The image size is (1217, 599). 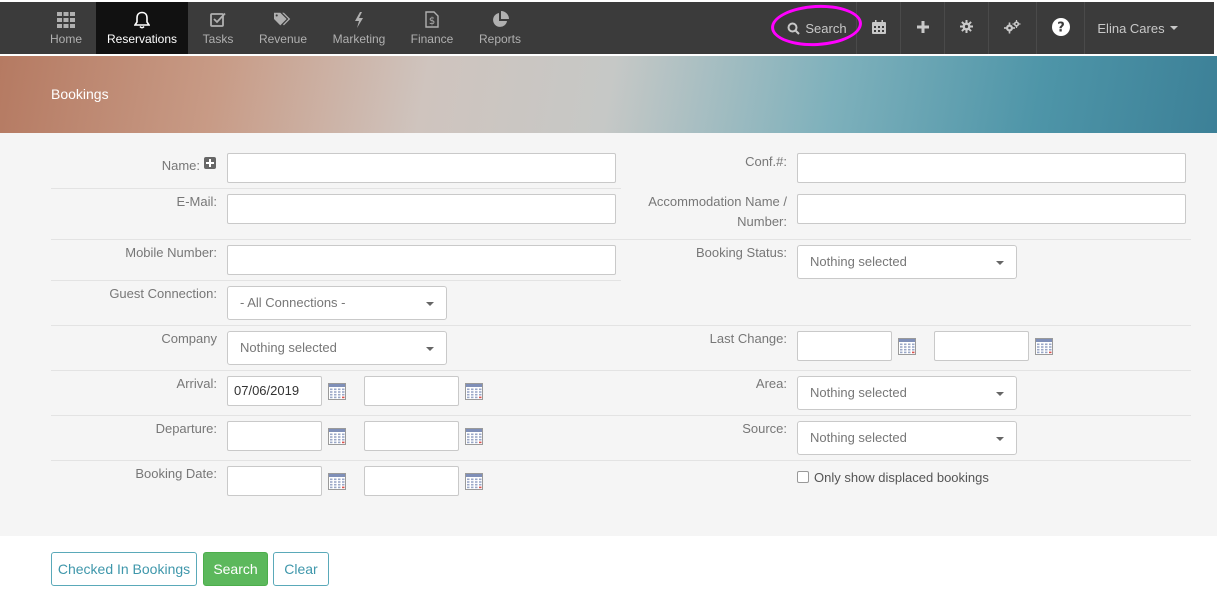 What do you see at coordinates (210, 163) in the screenshot?
I see `add-name-icon` at bounding box center [210, 163].